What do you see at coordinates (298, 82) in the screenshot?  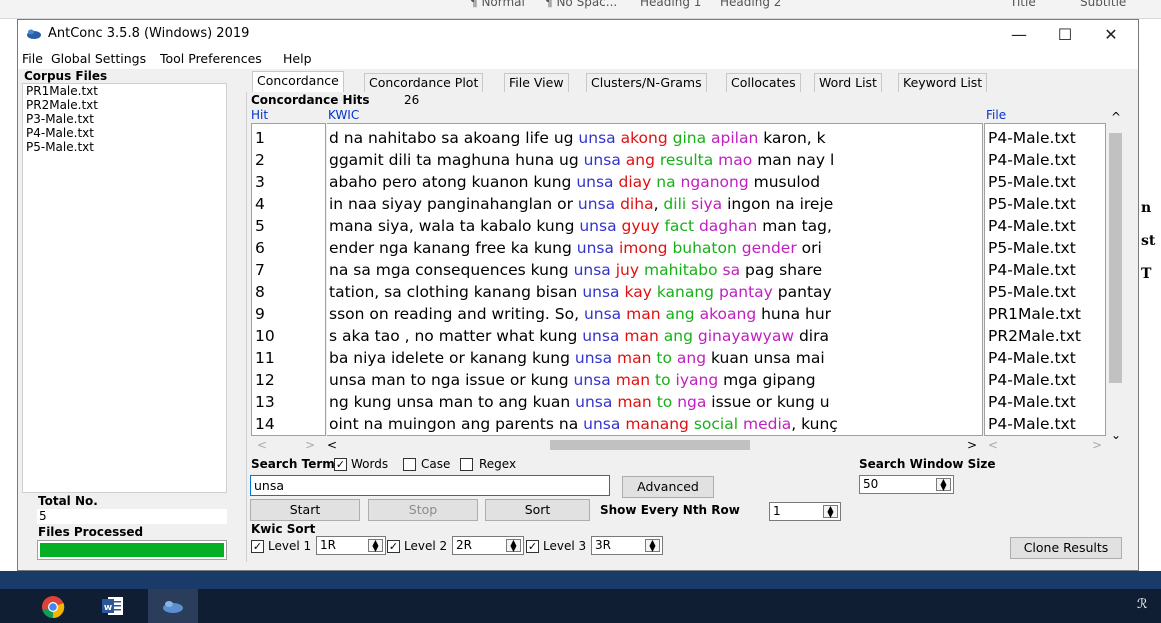 I see `tab-concordance: Concordance` at bounding box center [298, 82].